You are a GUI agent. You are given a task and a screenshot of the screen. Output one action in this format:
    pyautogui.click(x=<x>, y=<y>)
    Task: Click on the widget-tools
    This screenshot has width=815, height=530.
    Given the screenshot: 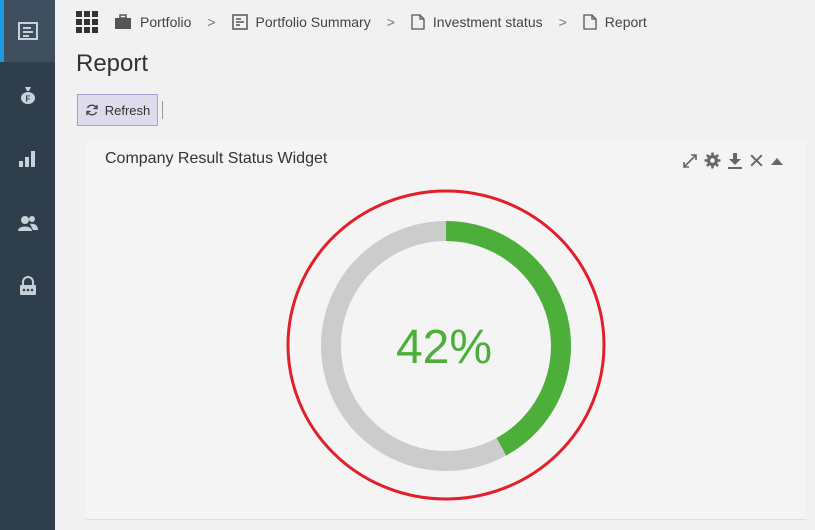 What is the action you would take?
    pyautogui.click(x=730, y=160)
    